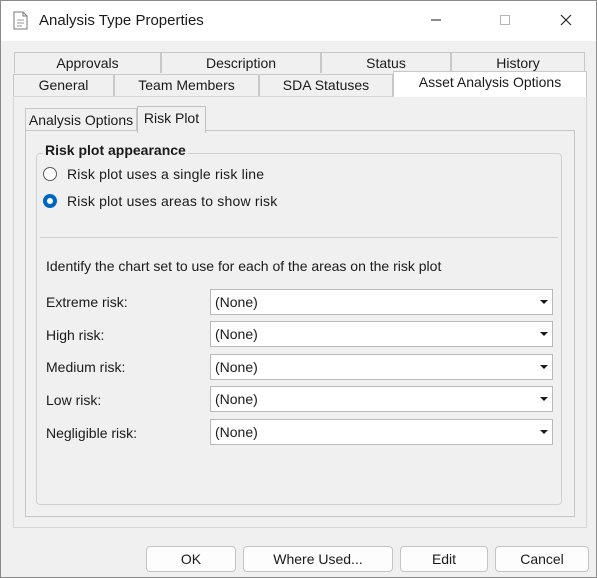 Image resolution: width=597 pixels, height=578 pixels. Describe the element at coordinates (121, 20) in the screenshot. I see `window-title: Analysis Type Properties` at that location.